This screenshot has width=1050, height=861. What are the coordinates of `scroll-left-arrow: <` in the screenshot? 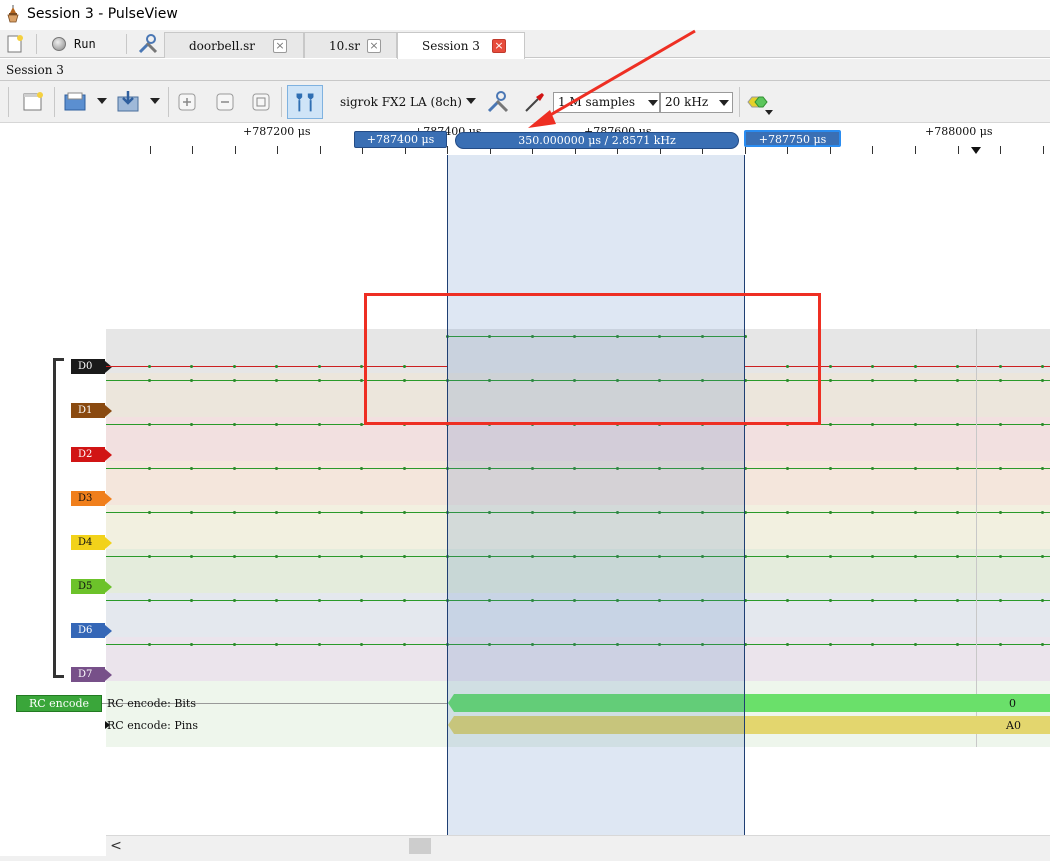 It's located at (116, 846).